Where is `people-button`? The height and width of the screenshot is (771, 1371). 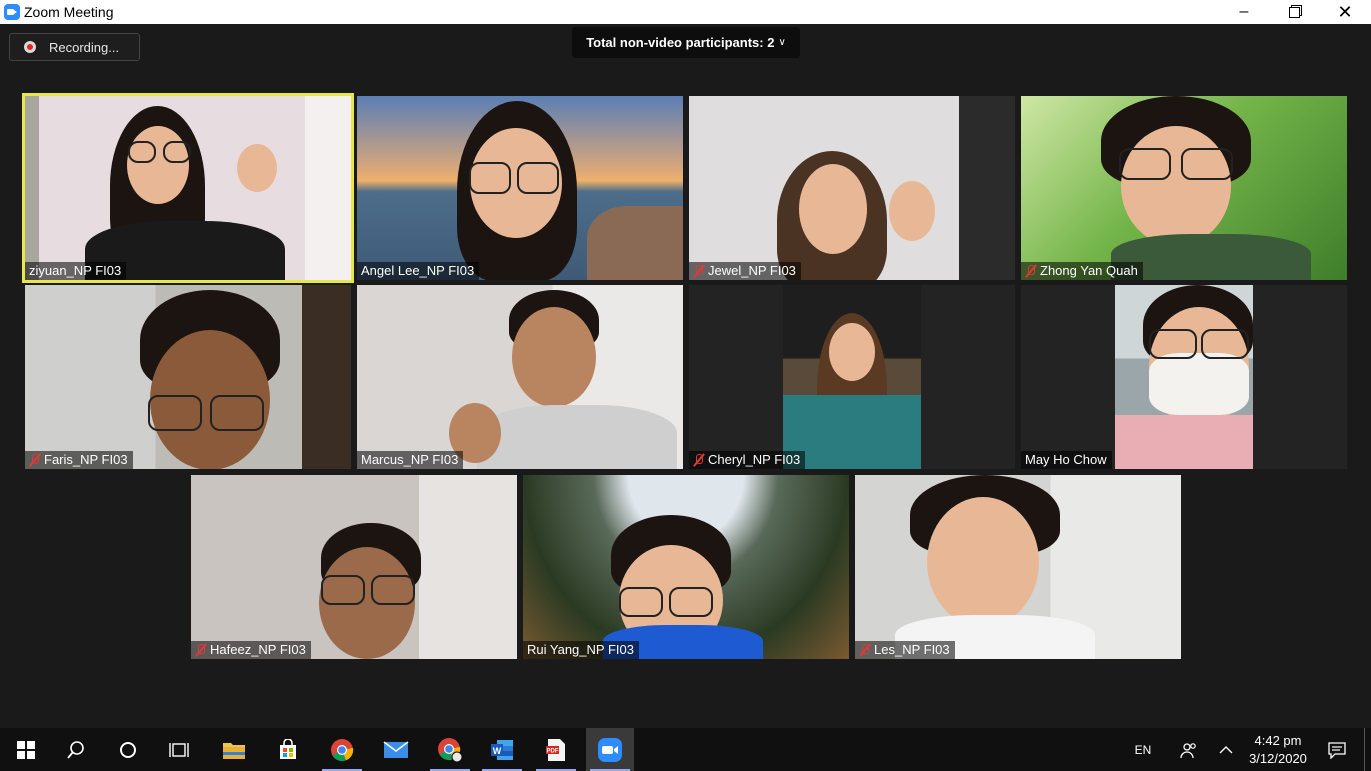
people-button is located at coordinates (1189, 749).